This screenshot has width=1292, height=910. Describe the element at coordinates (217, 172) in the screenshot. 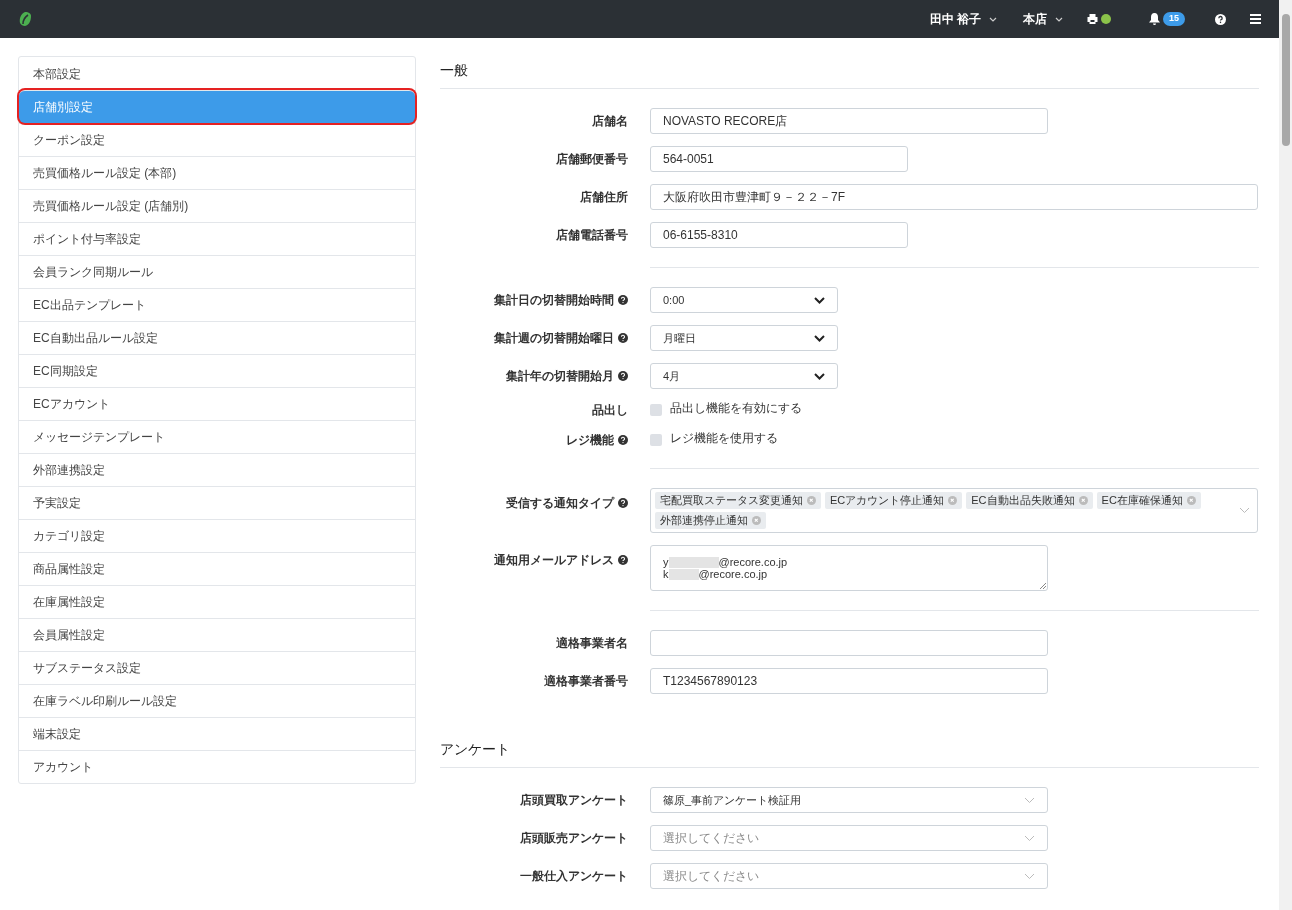

I see `sidebar-item: 売買価格ルール設定 (本部)` at that location.